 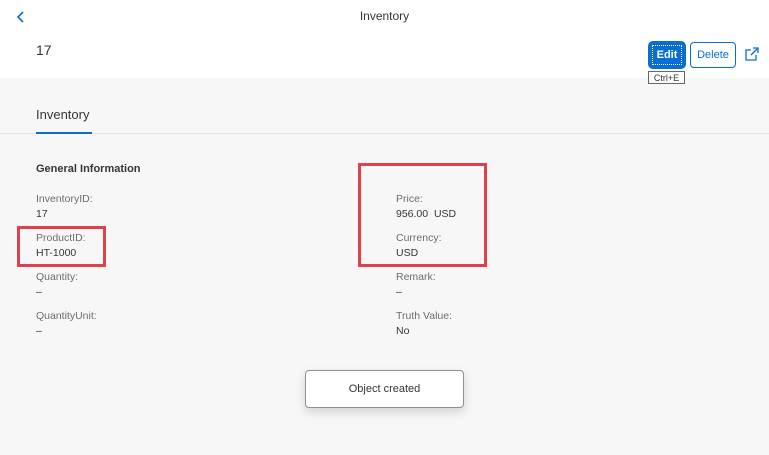 What do you see at coordinates (39, 292) in the screenshot?
I see `quantity-value: –` at bounding box center [39, 292].